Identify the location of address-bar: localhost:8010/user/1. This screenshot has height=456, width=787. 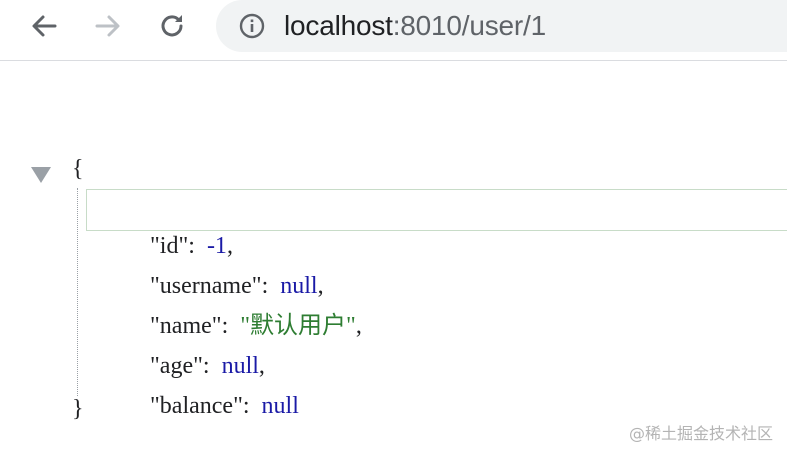
(501, 26).